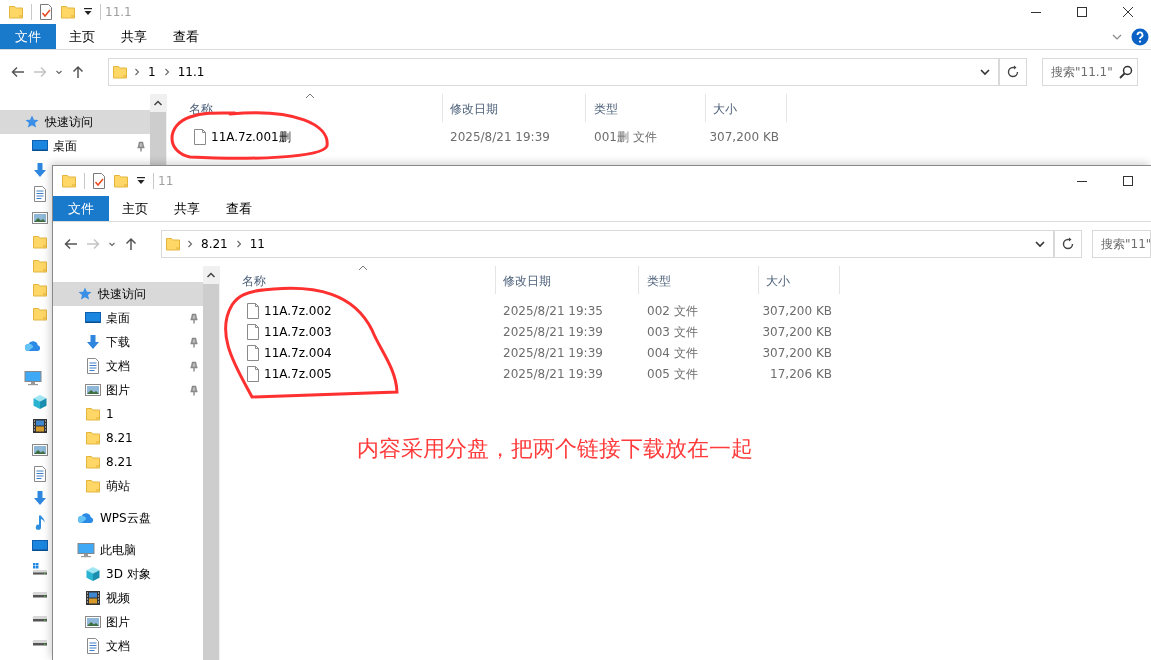 This screenshot has height=660, width=1151. Describe the element at coordinates (128, 574) in the screenshot. I see `nav-item: 3D 对象` at that location.